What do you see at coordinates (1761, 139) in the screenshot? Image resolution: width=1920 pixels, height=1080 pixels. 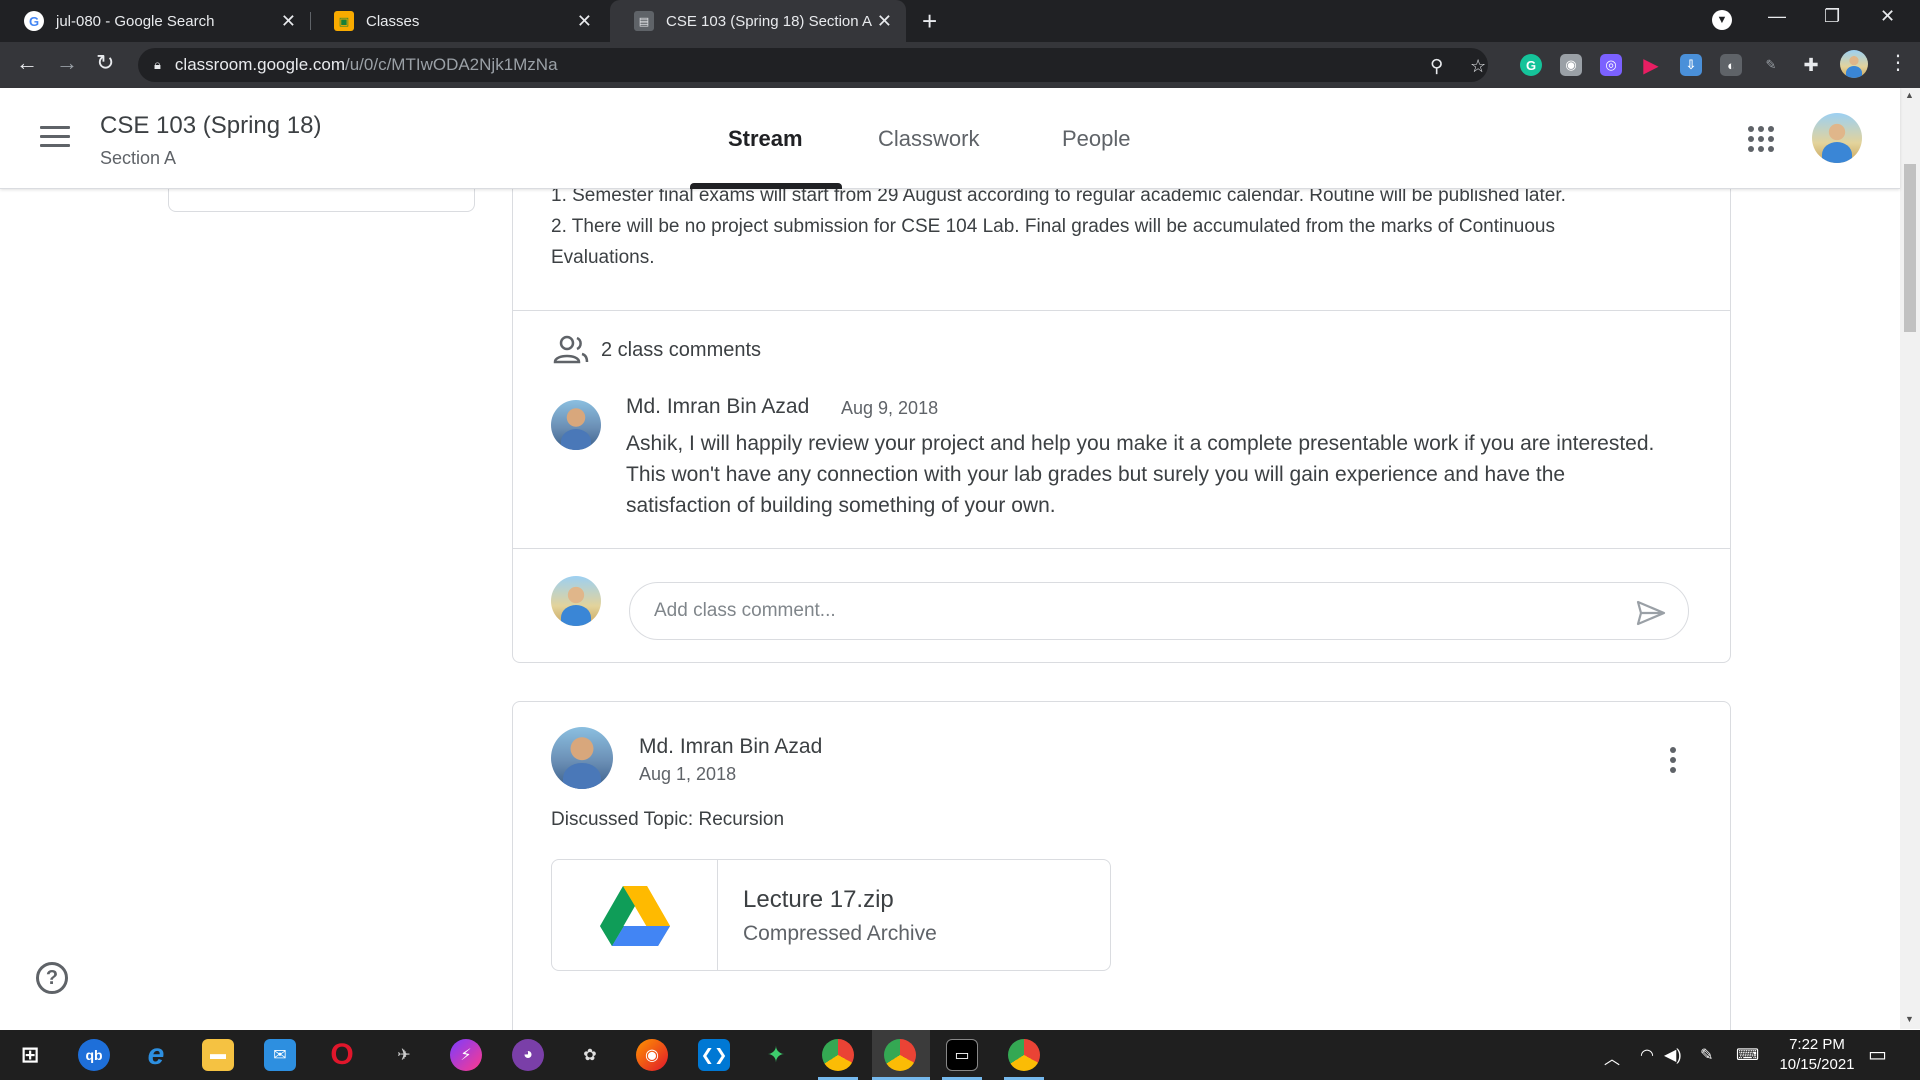 I see `google-apps-icon` at bounding box center [1761, 139].